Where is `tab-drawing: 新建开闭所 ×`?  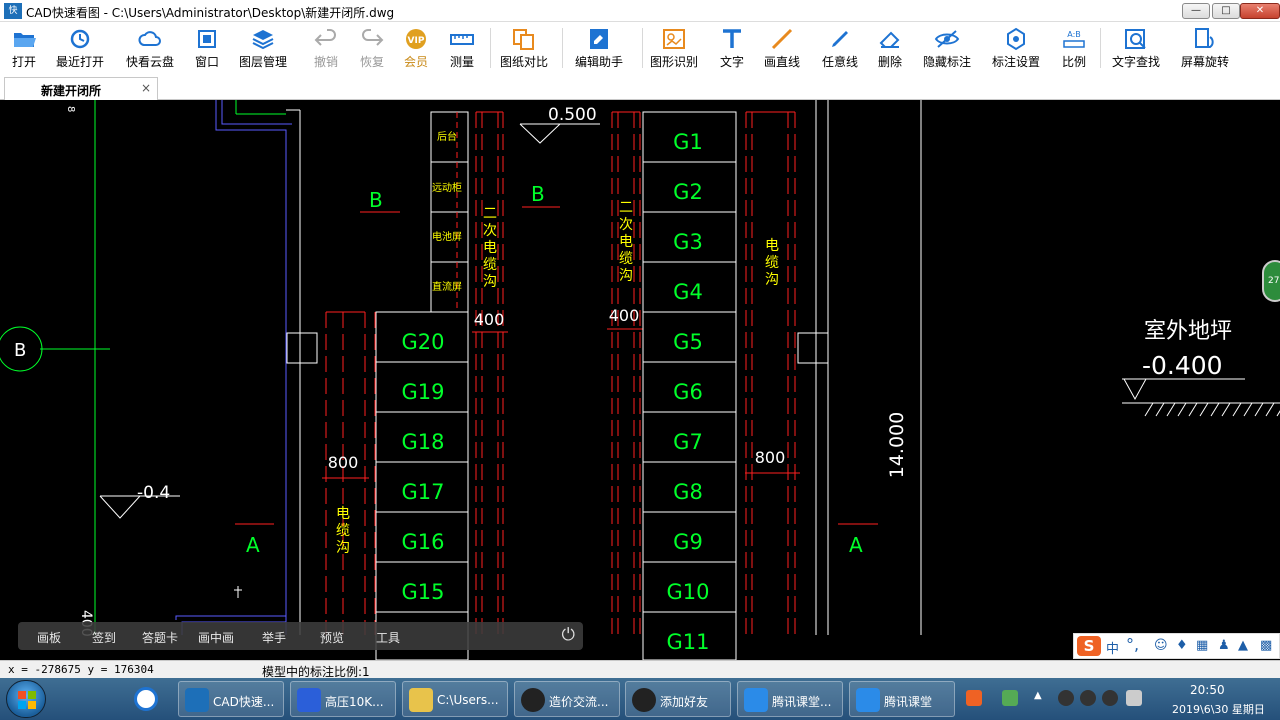
tab-drawing: 新建开闭所 × is located at coordinates (81, 88).